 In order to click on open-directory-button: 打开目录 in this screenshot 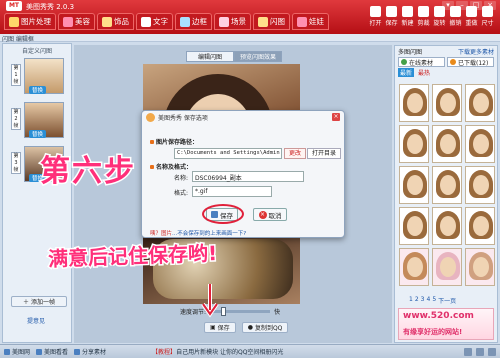, I will do `click(324, 153)`.